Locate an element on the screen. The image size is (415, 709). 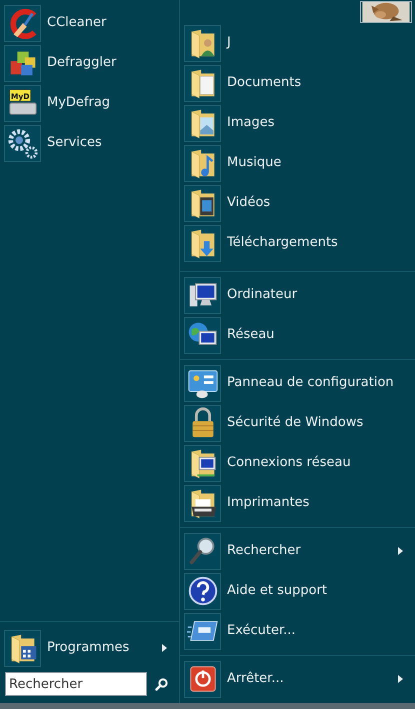
menu-item: Ordinateur is located at coordinates (297, 295).